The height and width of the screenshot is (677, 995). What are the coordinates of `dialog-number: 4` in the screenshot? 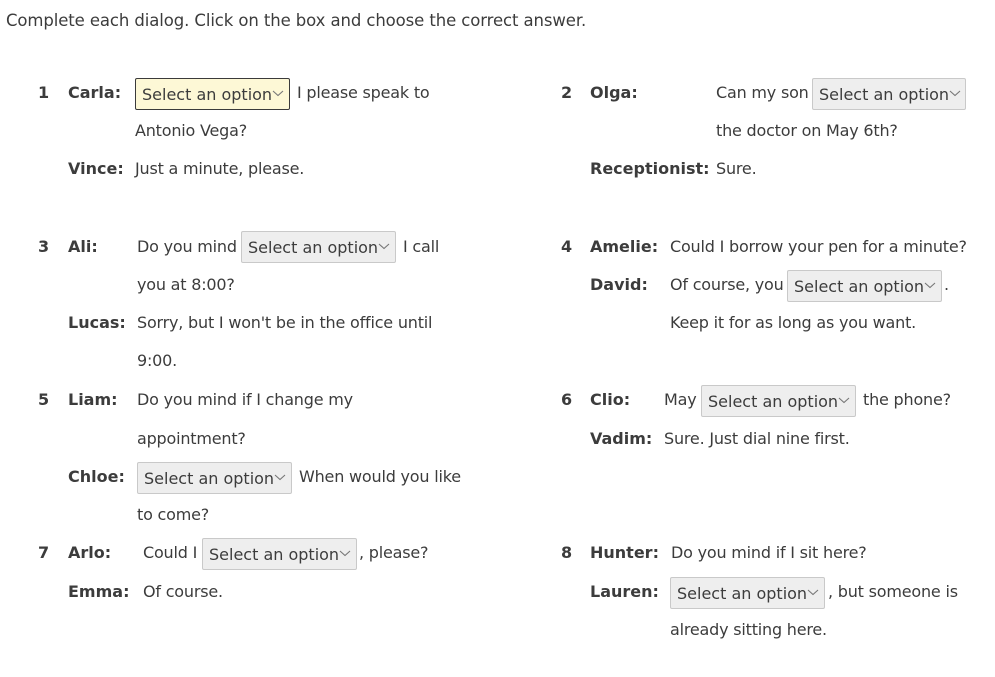 It's located at (567, 246).